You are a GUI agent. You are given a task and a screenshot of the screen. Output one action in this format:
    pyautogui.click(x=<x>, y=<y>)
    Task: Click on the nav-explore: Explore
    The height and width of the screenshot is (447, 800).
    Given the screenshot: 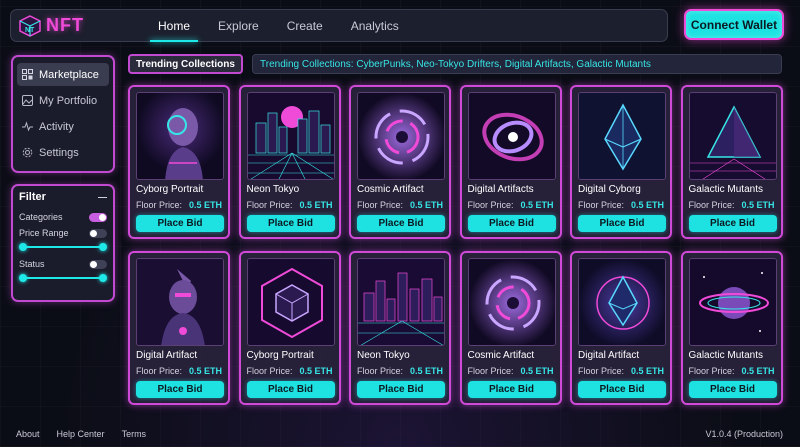 What is the action you would take?
    pyautogui.click(x=238, y=25)
    